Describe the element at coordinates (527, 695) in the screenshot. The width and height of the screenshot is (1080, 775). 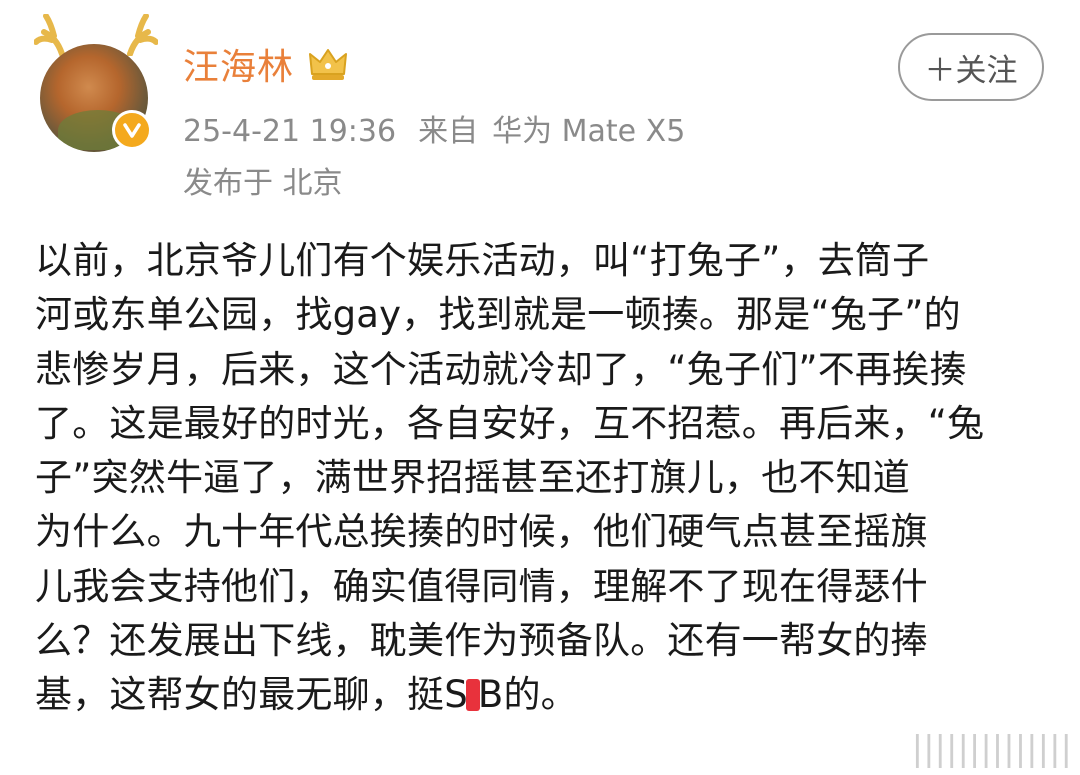
I see `post-line-last-after: B的。` at that location.